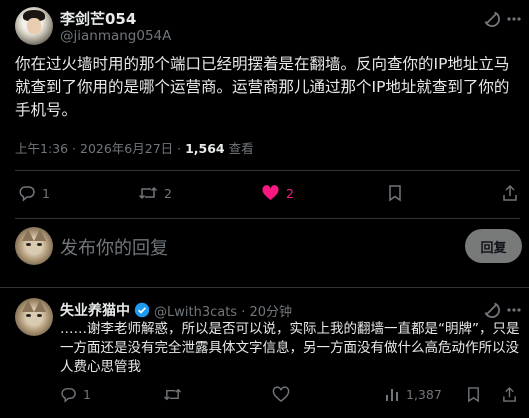 This screenshot has height=418, width=529. Describe the element at coordinates (34, 26) in the screenshot. I see `author-avatar` at that location.